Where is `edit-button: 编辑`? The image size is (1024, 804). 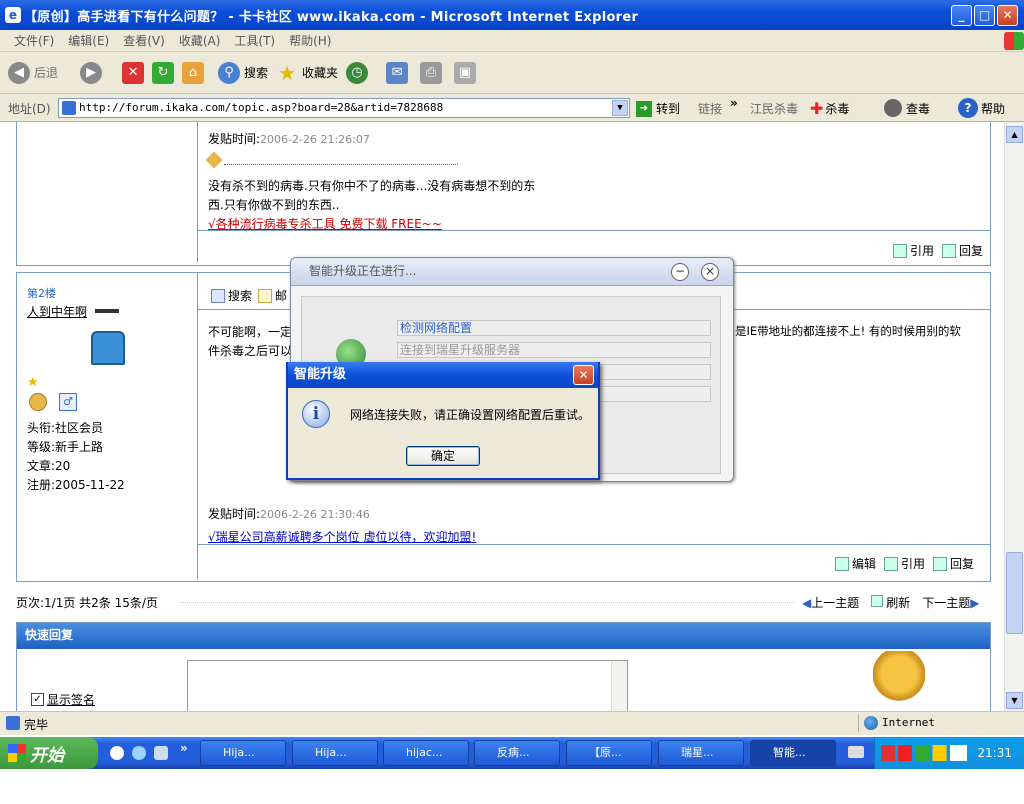 edit-button: 编辑 is located at coordinates (855, 563).